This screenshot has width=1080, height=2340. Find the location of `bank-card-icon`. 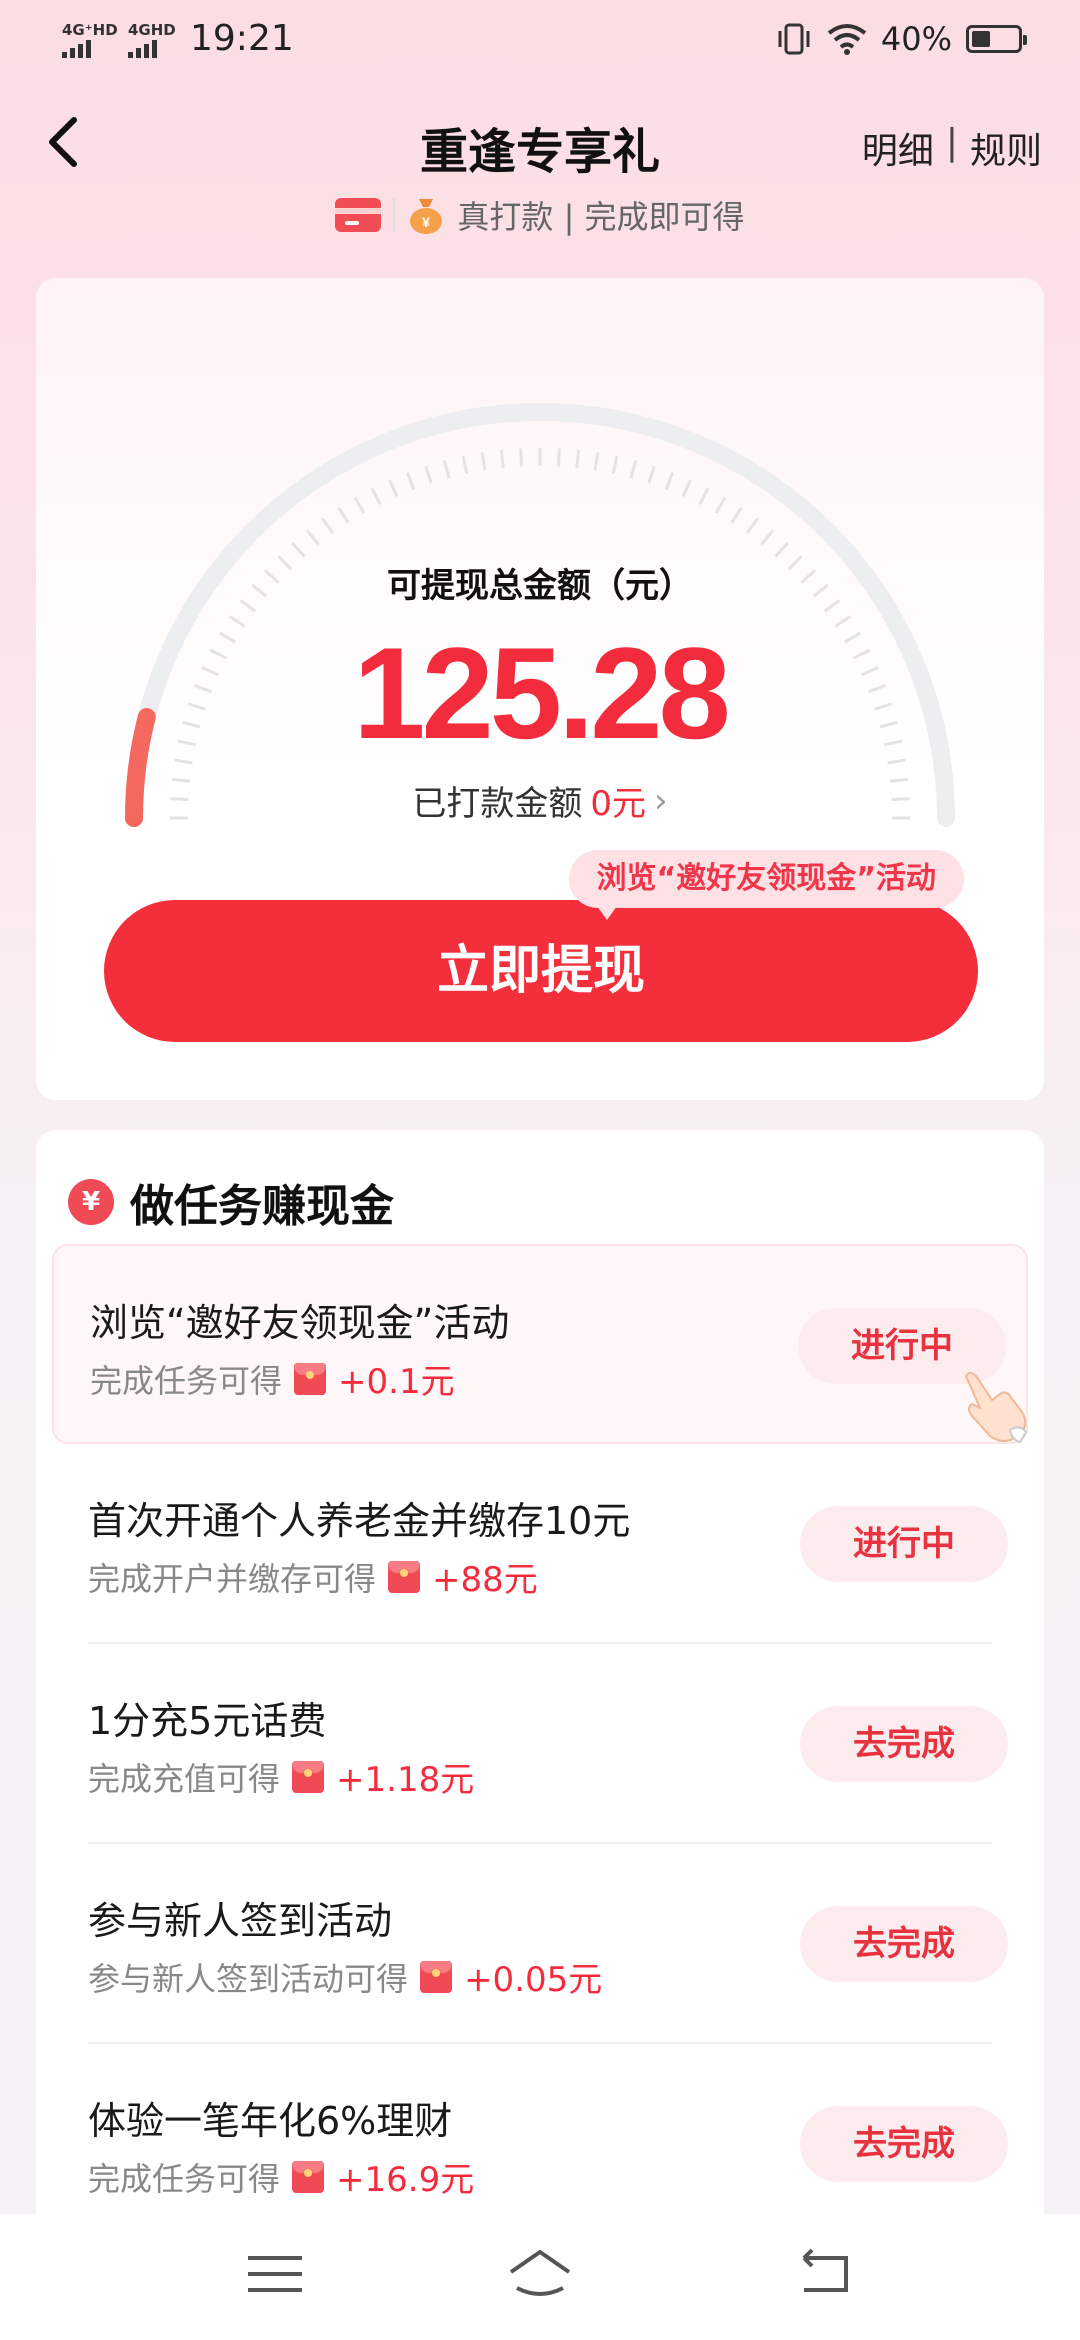

bank-card-icon is located at coordinates (358, 215).